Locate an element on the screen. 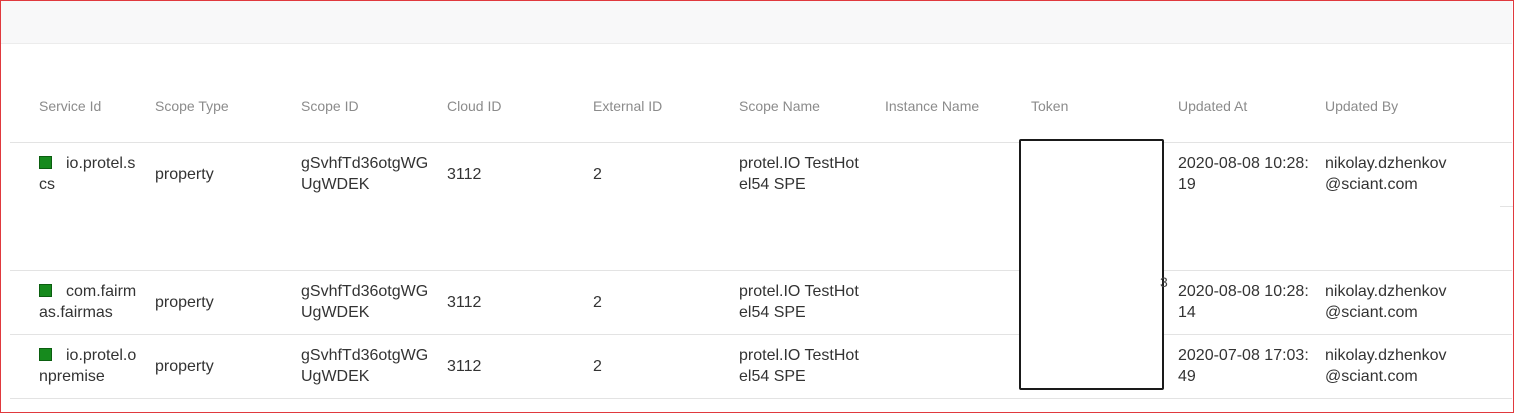  header-external-id: External ID is located at coordinates (627, 106).